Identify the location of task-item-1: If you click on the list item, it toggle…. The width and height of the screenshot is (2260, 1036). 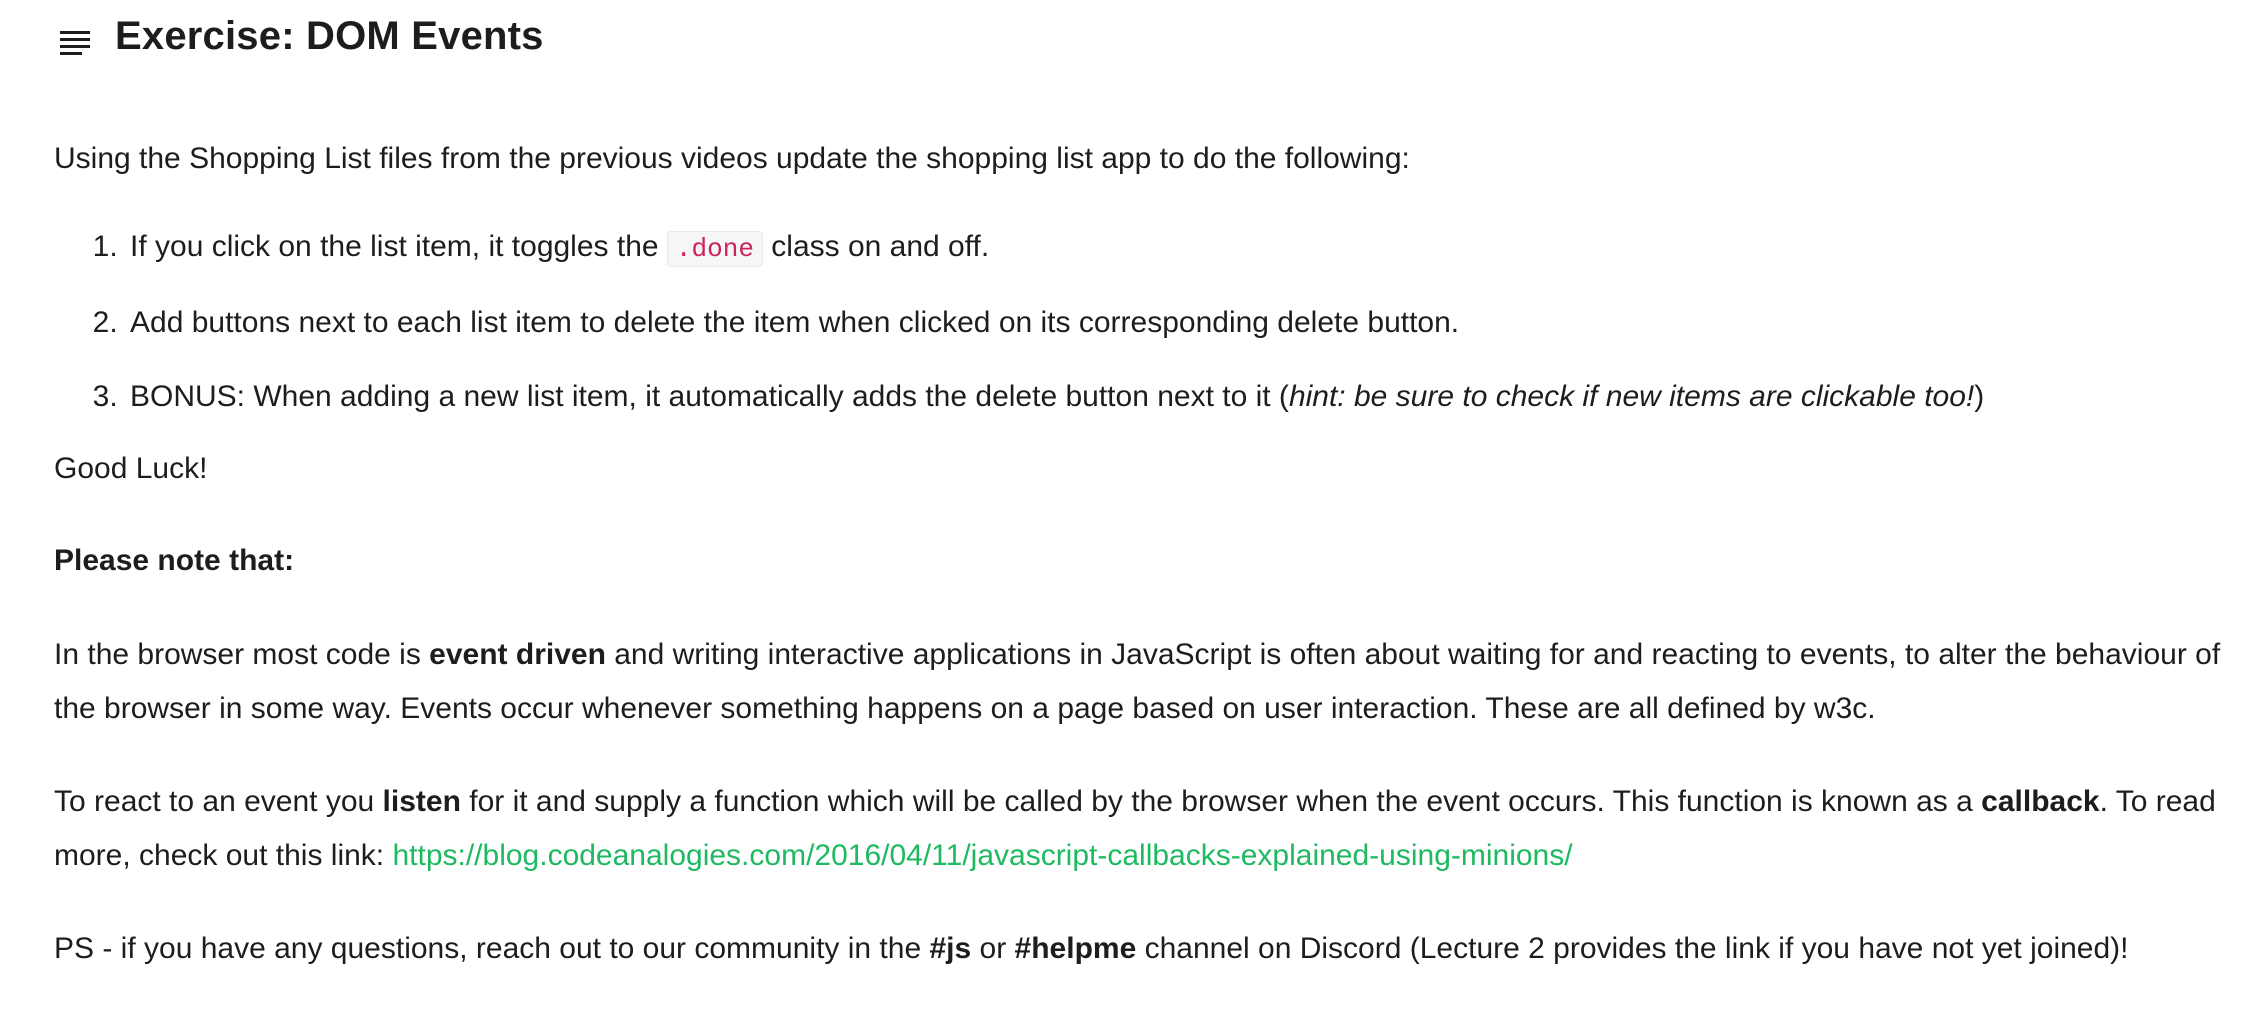
(1180, 248).